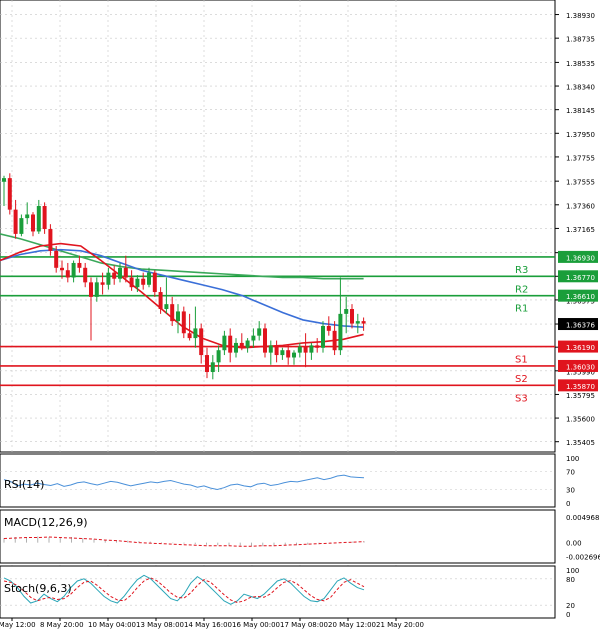 Image resolution: width=600 pixels, height=629 pixels. I want to click on stoch-title: Stoch(9,6,3), so click(38, 588).